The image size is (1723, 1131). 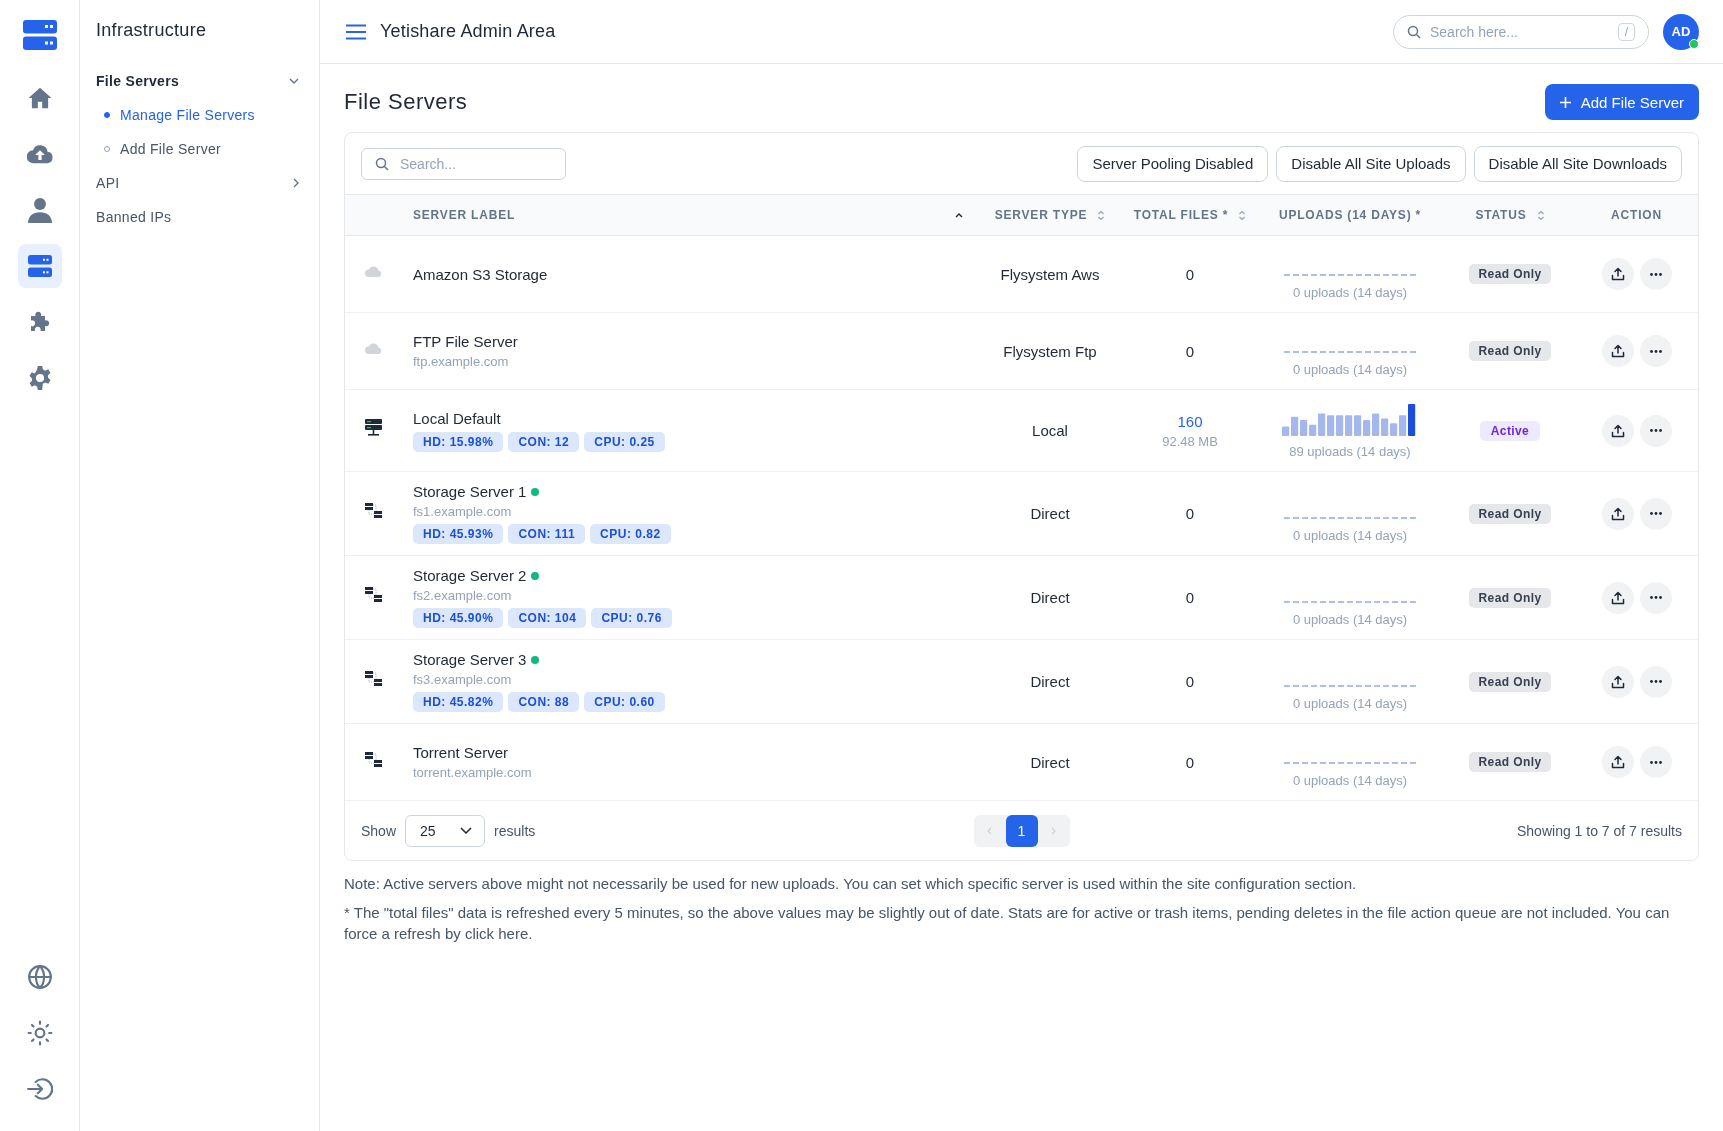 I want to click on server-type: Direct, so click(x=1050, y=597).